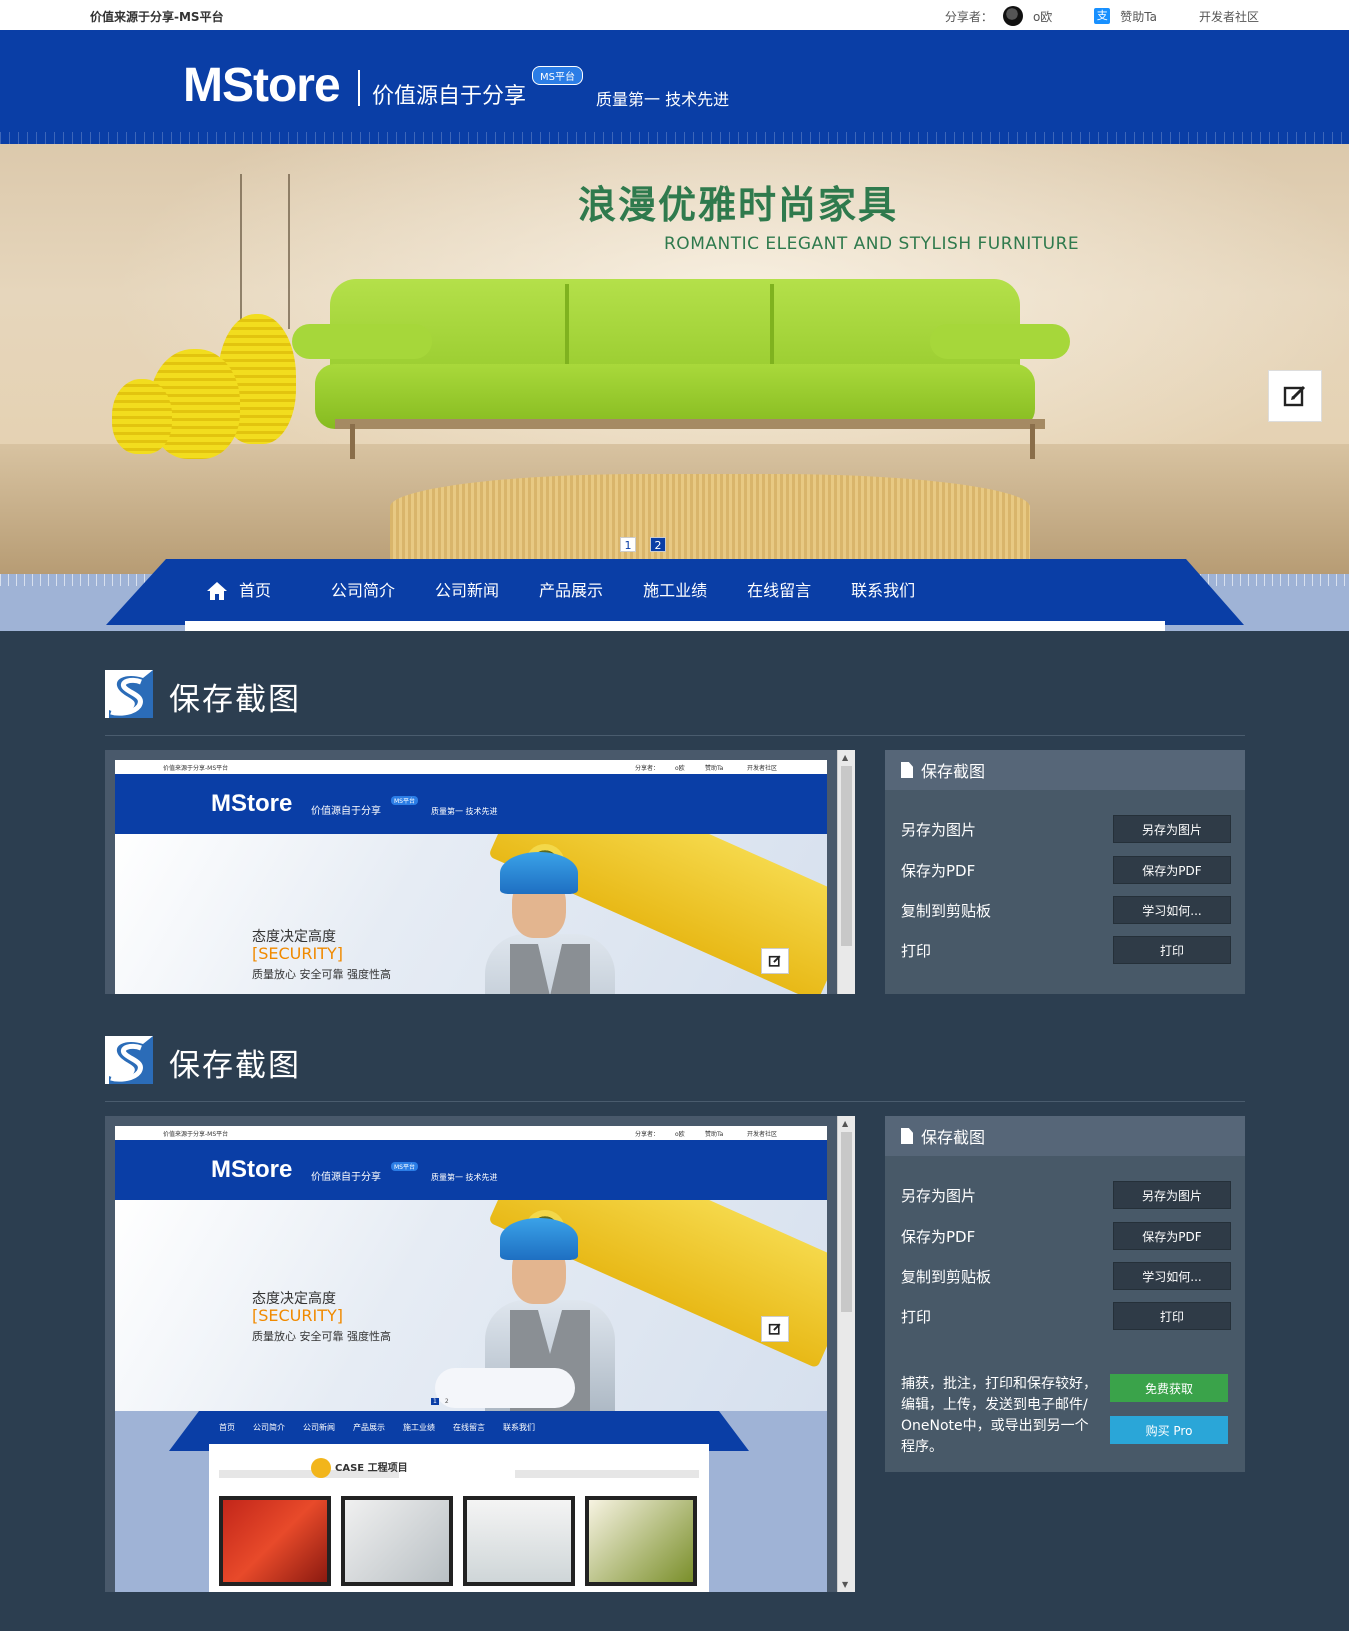 This screenshot has height=1631, width=1349. I want to click on preview-badge: MS平台, so click(404, 1166).